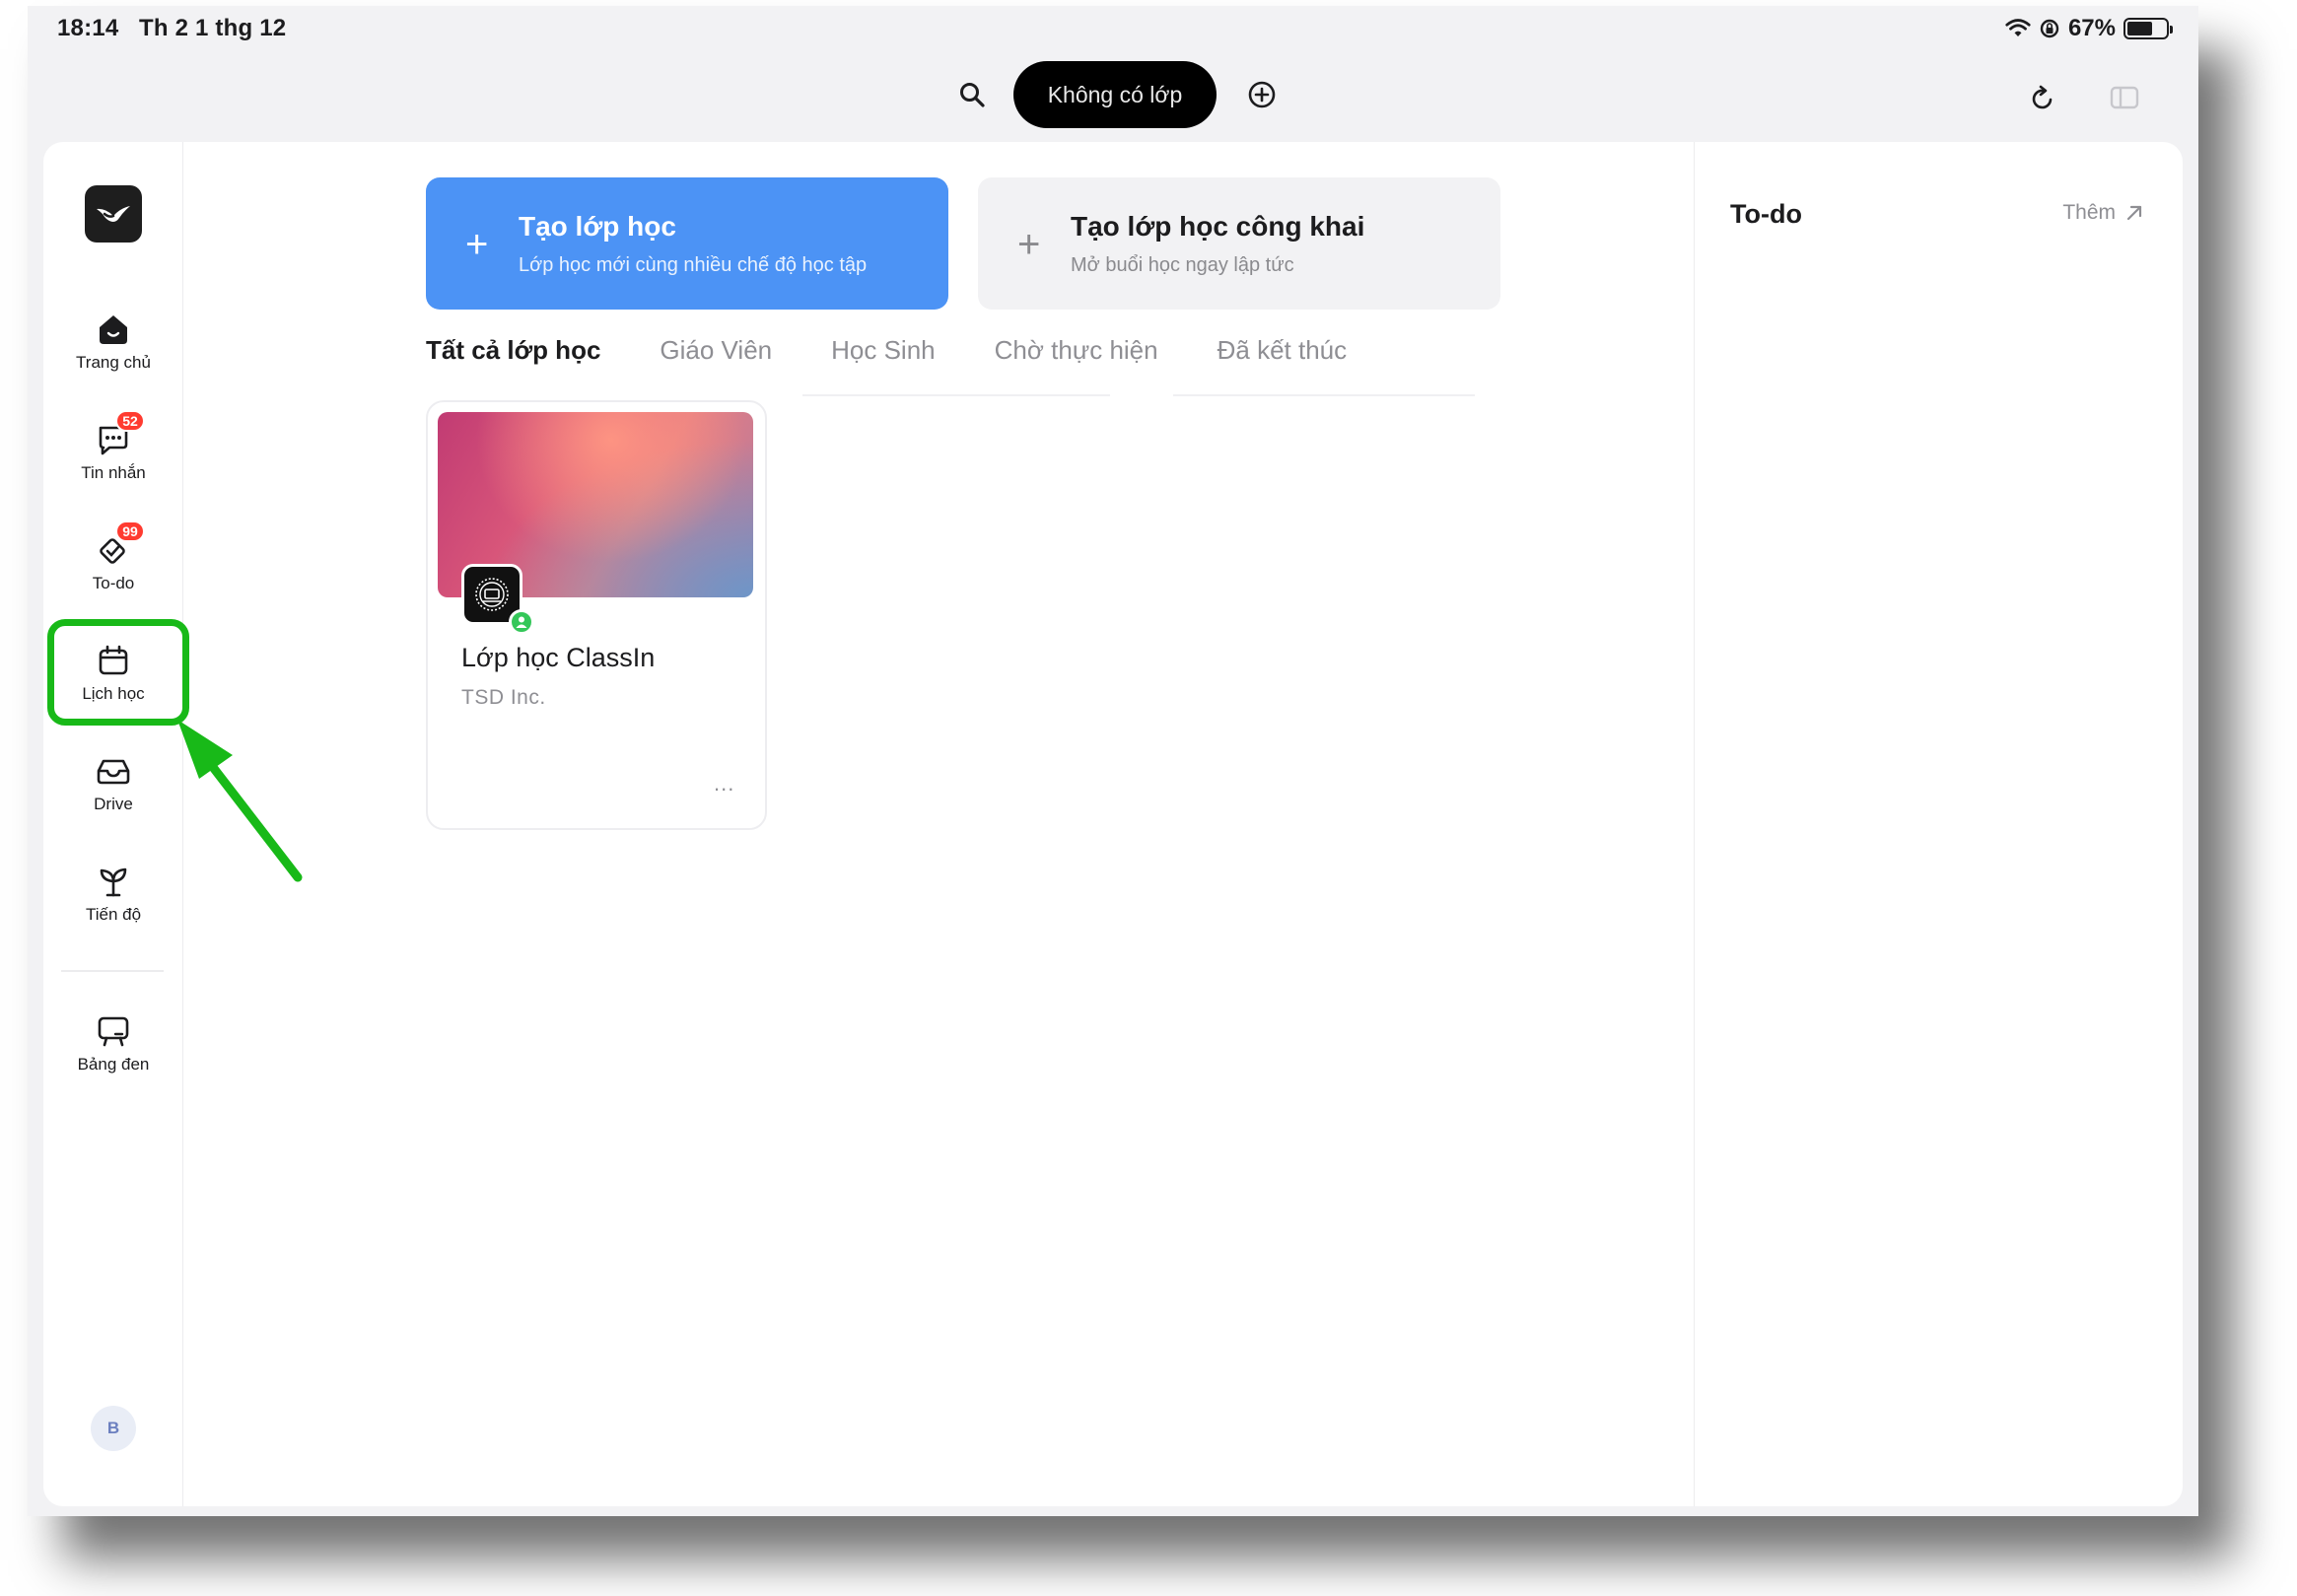  I want to click on create-public-class-subtitle: Mở buổi học ngay lập tức, so click(1182, 265).